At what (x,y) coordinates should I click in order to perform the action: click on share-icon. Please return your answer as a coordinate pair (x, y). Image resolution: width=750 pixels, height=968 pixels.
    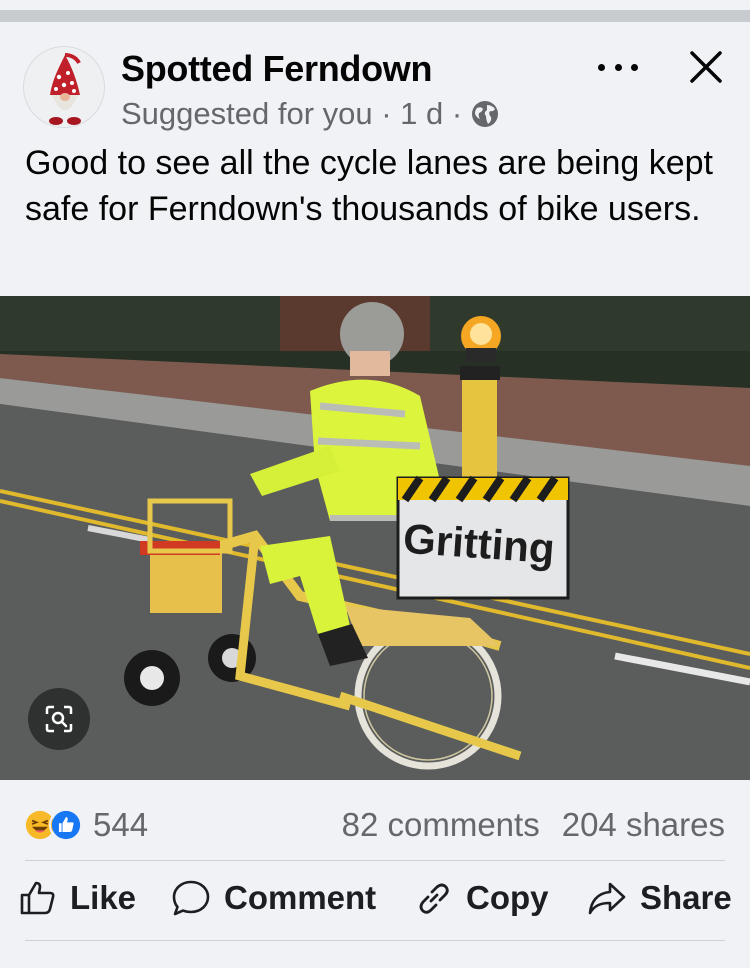
    Looking at the image, I should click on (607, 898).